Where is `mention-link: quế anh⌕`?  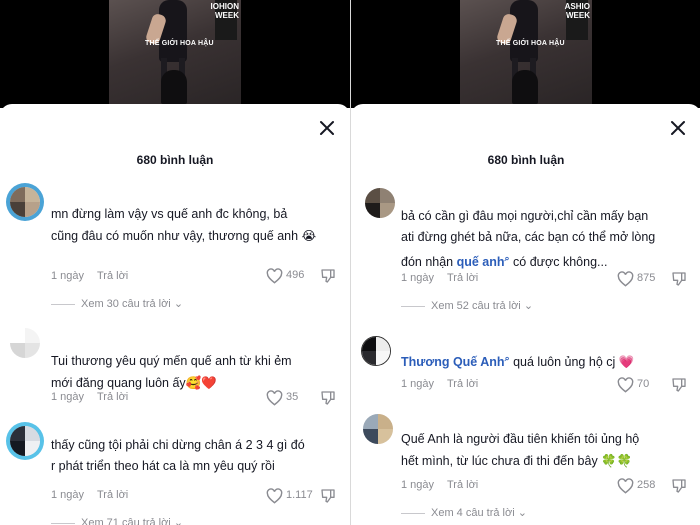 mention-link: quế anh⌕ is located at coordinates (483, 261).